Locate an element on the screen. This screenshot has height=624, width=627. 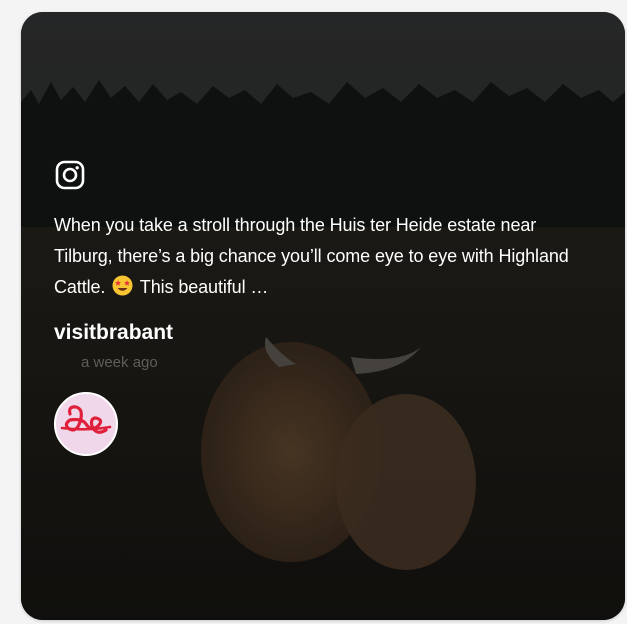
avatar is located at coordinates (86, 424).